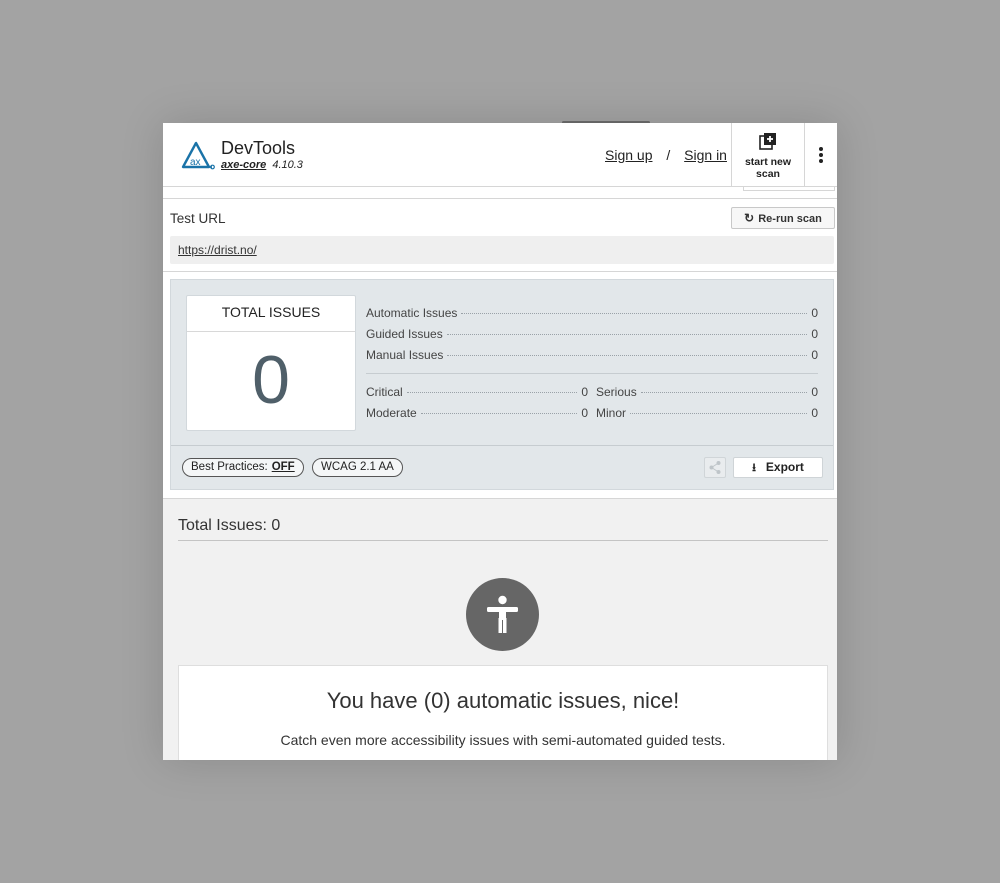 Image resolution: width=1000 pixels, height=883 pixels. I want to click on critical-count: 0, so click(584, 392).